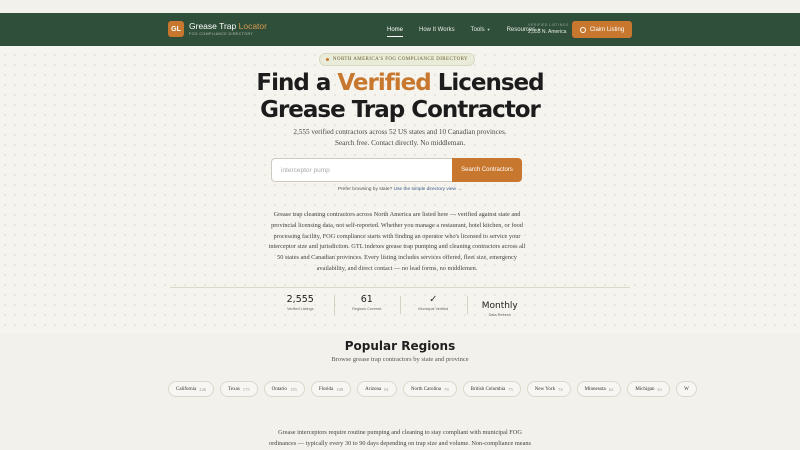  I want to click on circle-icon, so click(582, 29).